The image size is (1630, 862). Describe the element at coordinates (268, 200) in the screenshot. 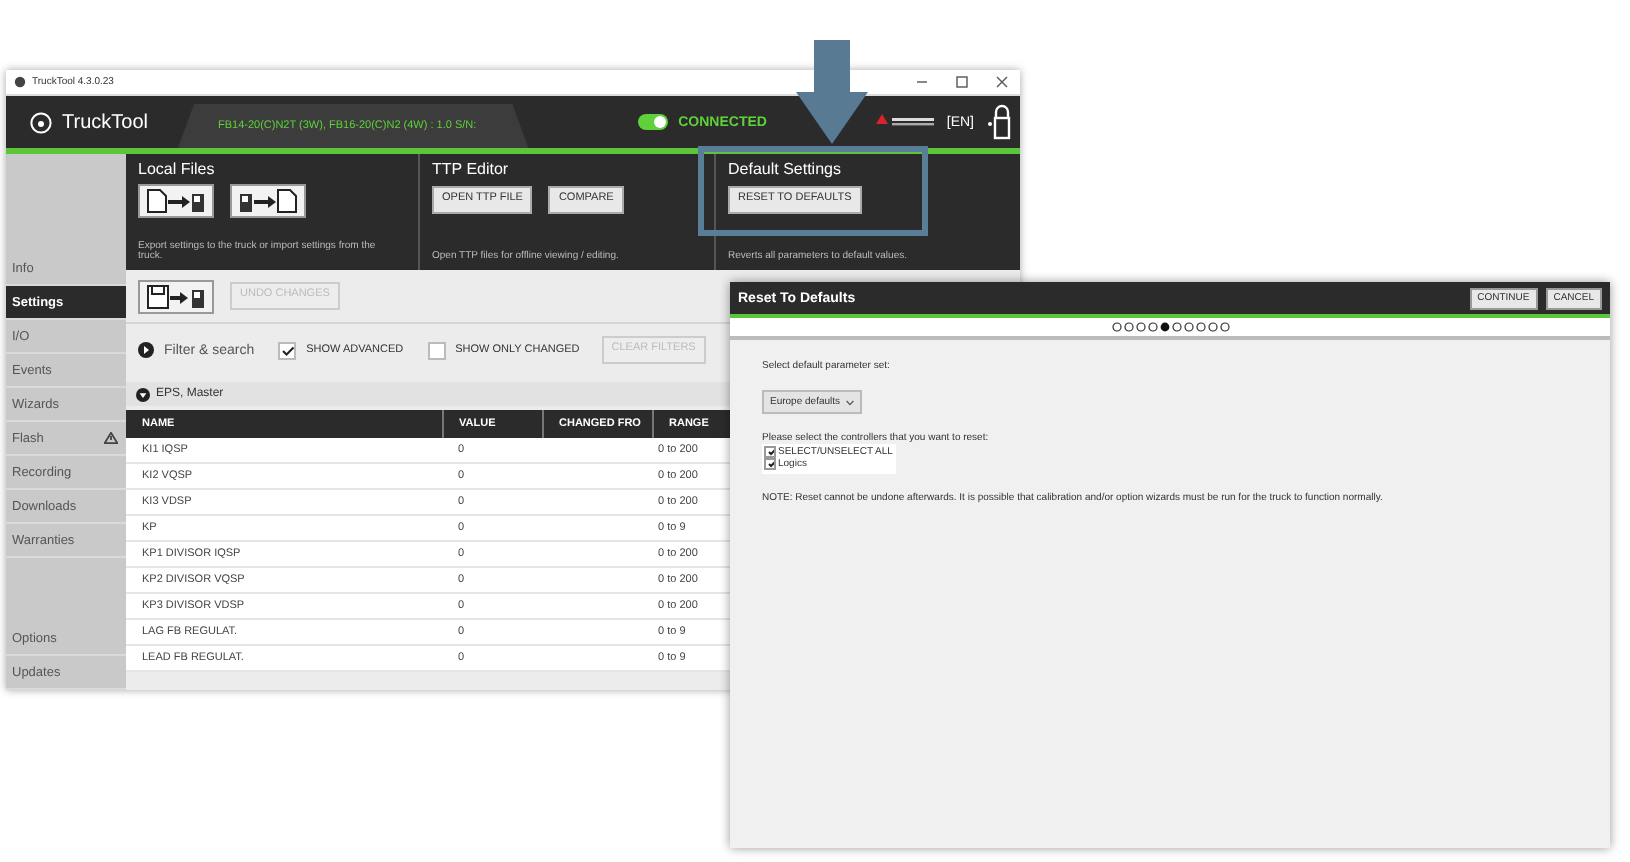

I see `import-from-truck-button` at that location.